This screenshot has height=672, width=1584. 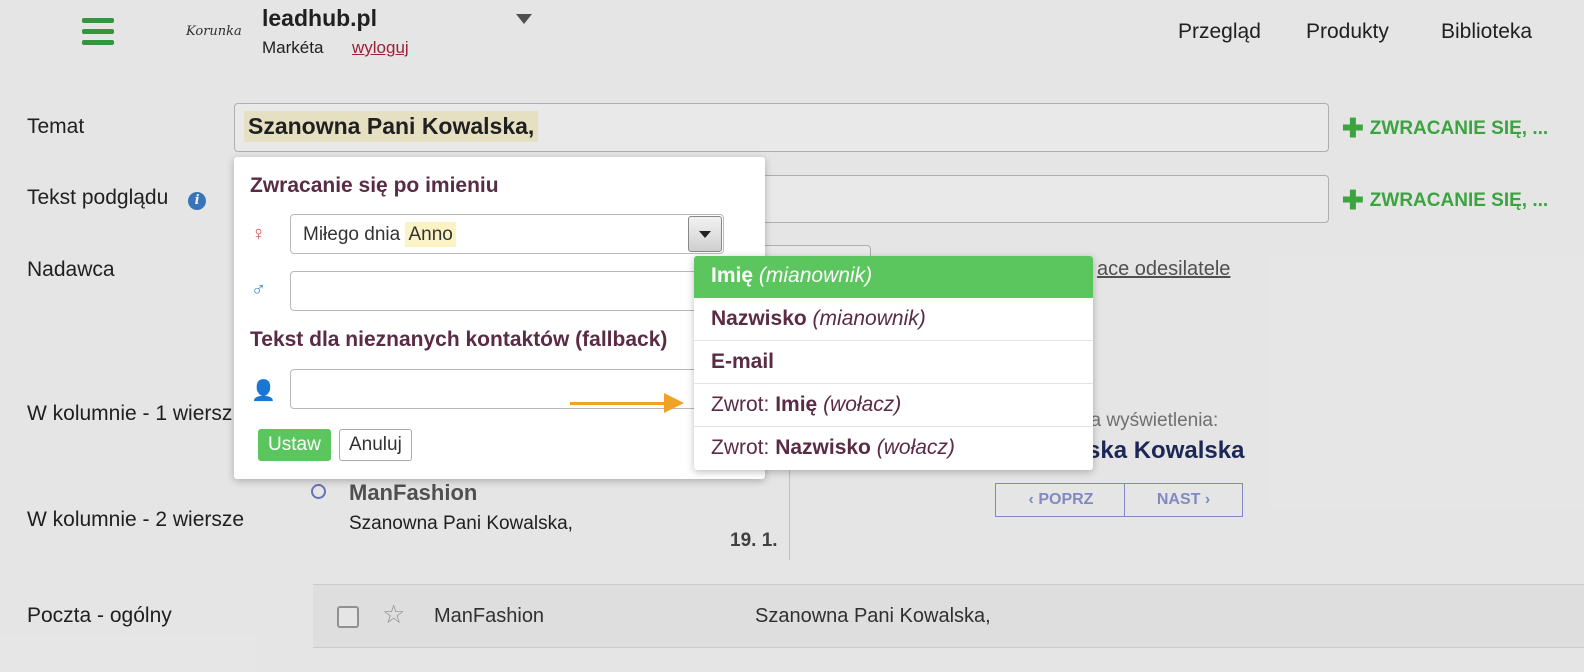 I want to click on menu-item-vocative-last-name: Zwrot: Nazwisko (wołacz), so click(x=893, y=449).